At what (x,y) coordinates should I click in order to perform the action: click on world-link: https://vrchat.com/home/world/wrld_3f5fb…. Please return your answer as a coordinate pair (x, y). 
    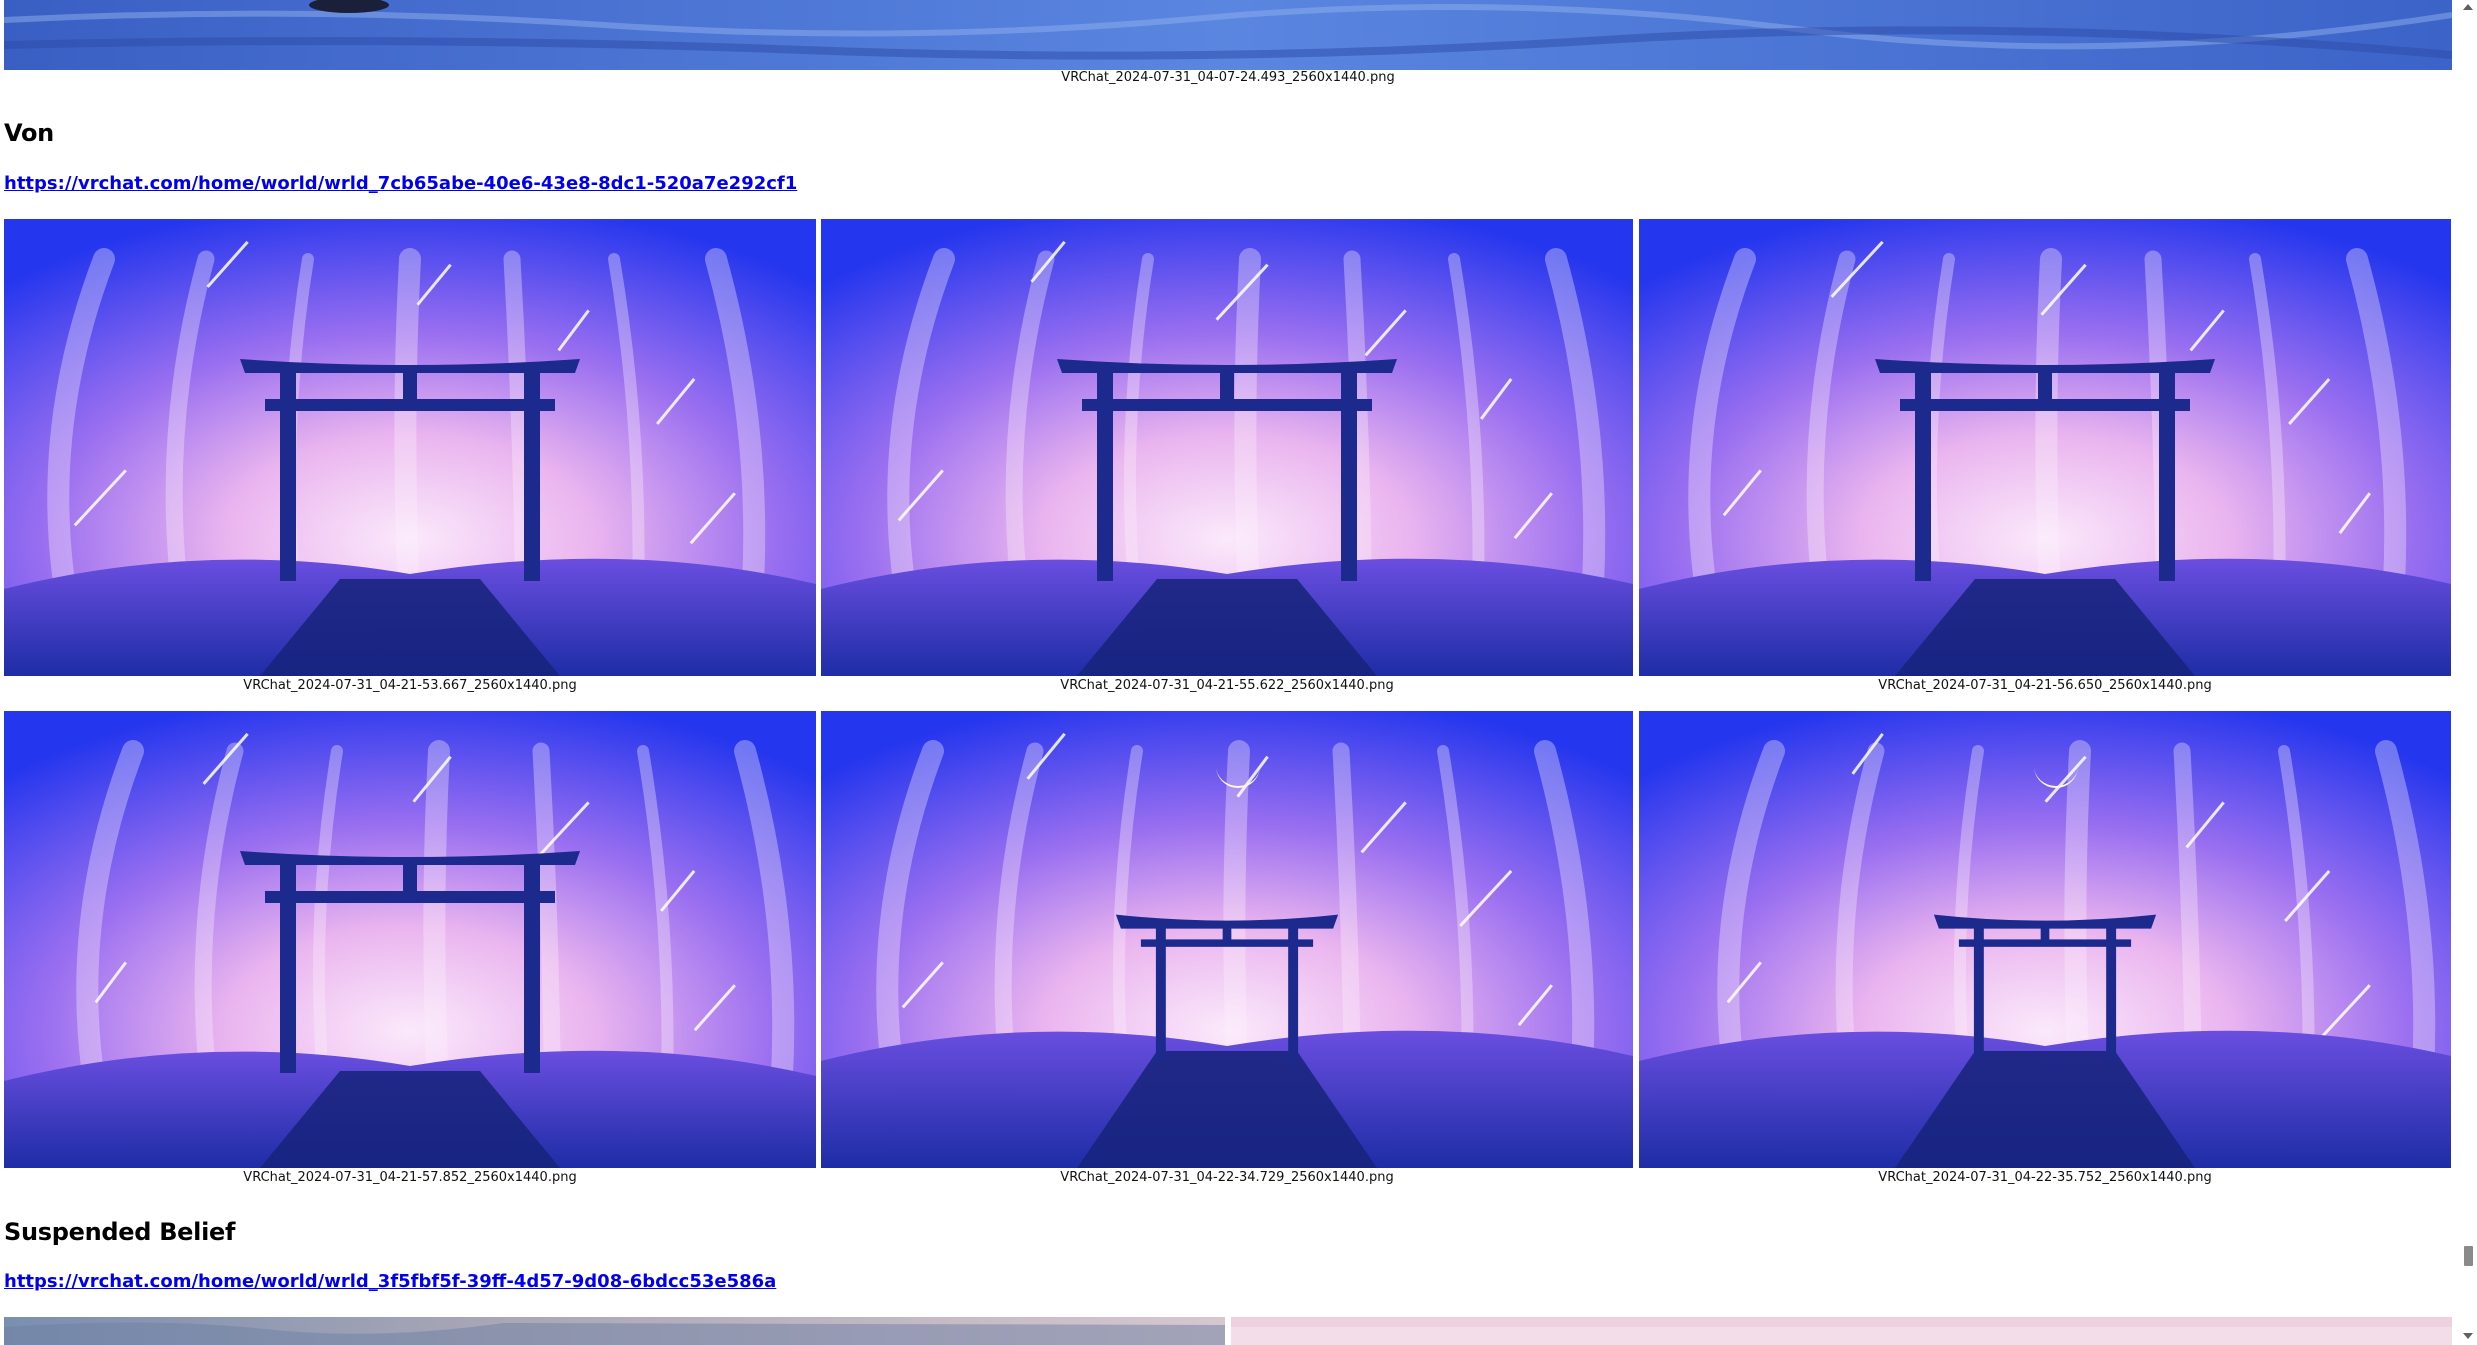
    Looking at the image, I should click on (390, 1281).